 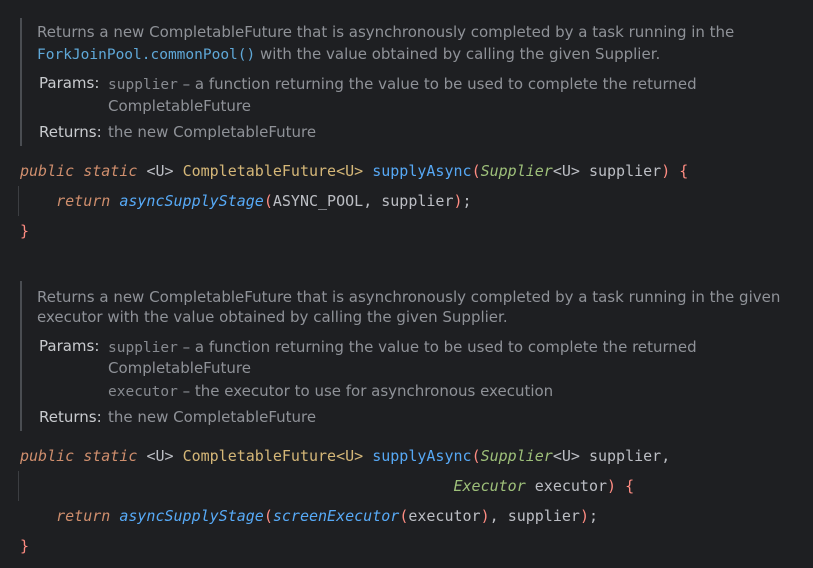 What do you see at coordinates (25, 546) in the screenshot?
I see `closing-brace-2: }` at bounding box center [25, 546].